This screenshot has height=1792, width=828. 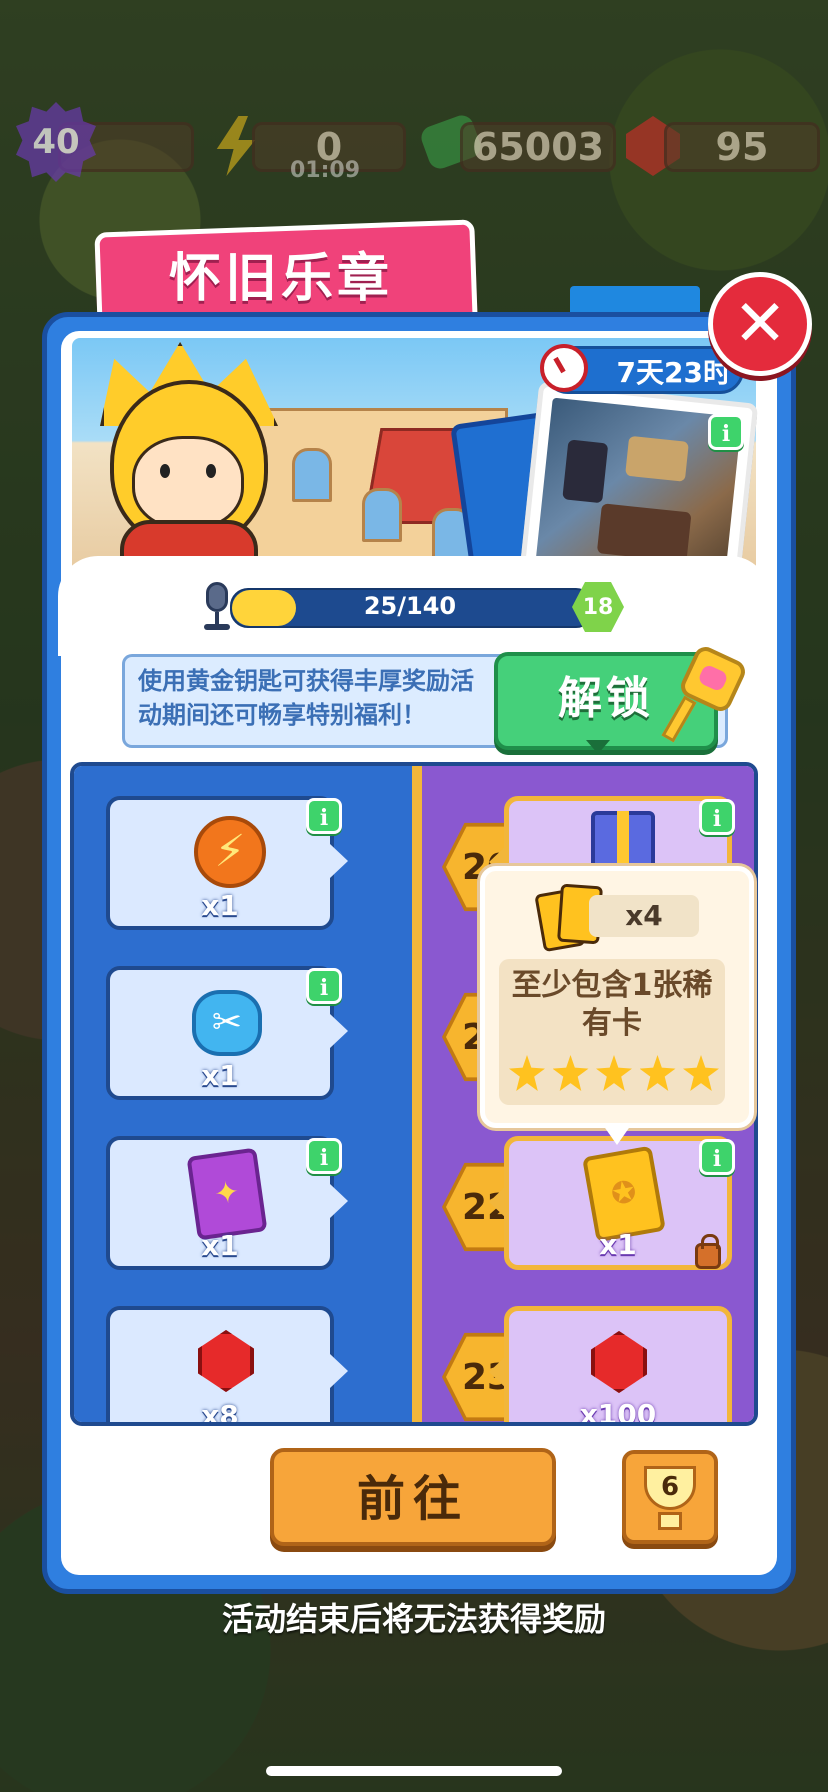 I want to click on gems-value: 95, so click(x=742, y=147).